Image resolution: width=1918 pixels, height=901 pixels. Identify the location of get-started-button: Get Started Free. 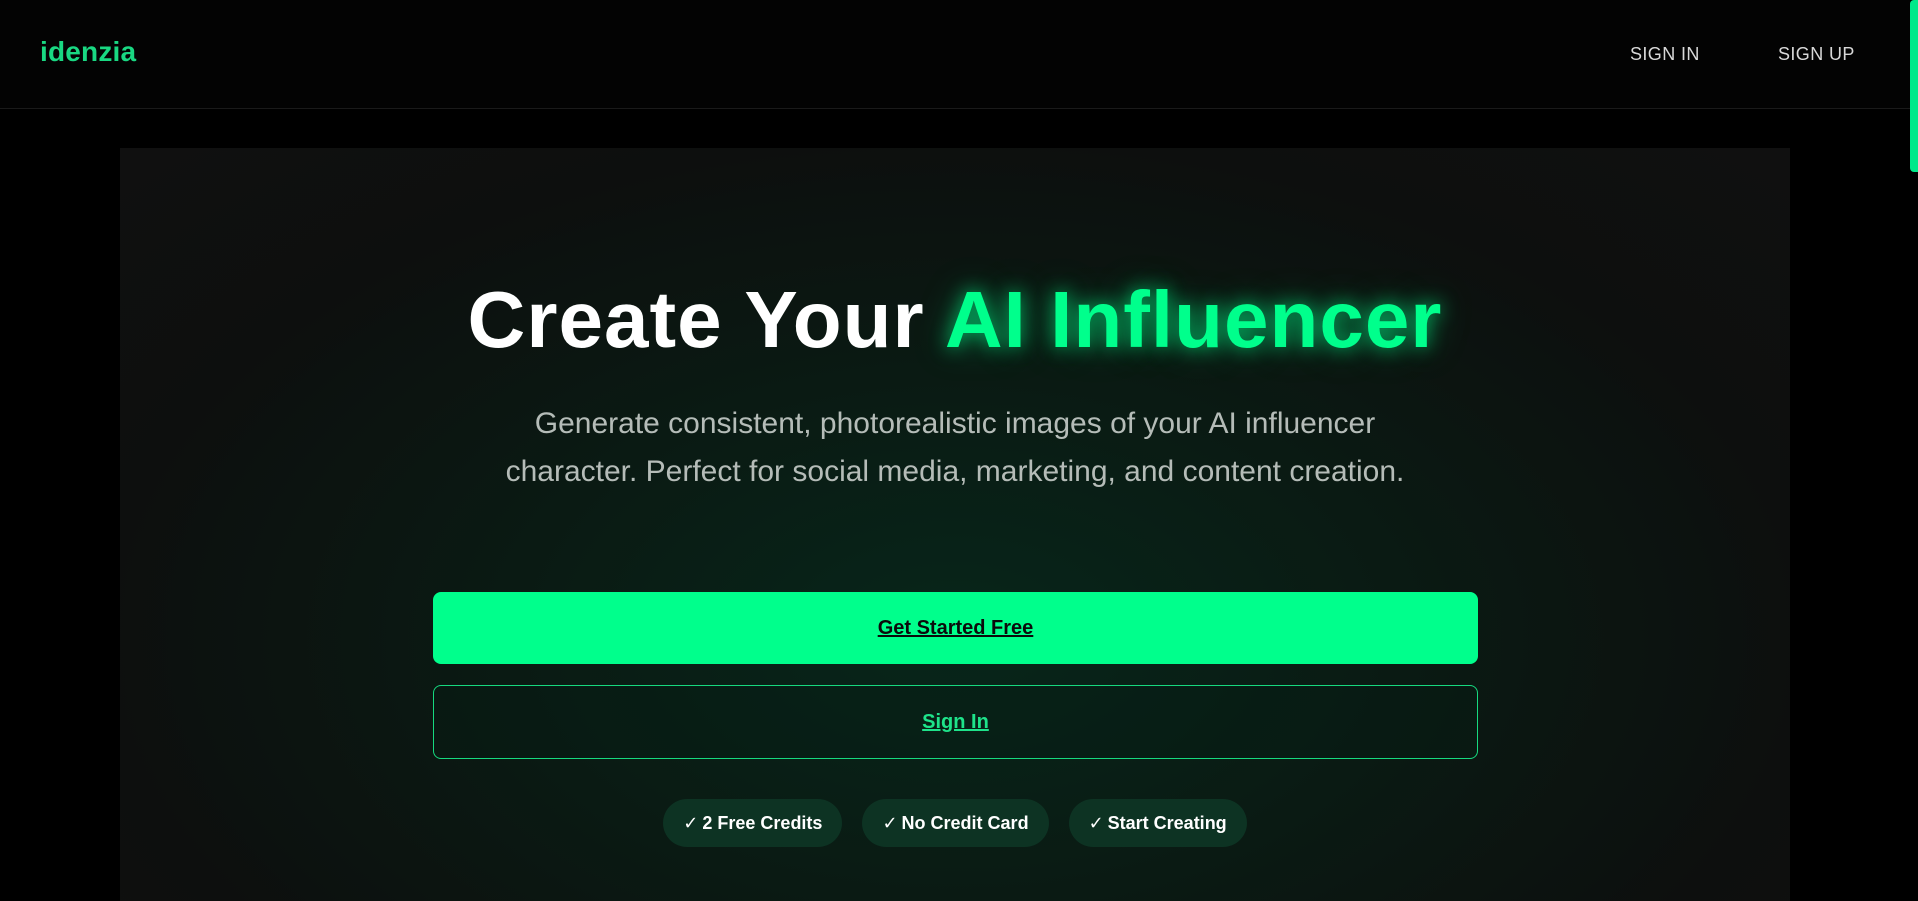
(955, 628).